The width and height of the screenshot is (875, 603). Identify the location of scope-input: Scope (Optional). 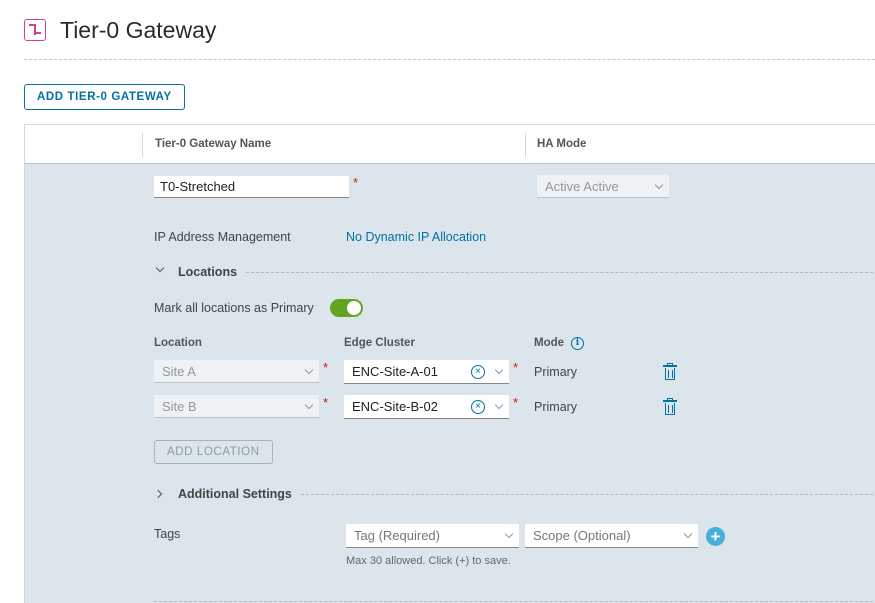
(611, 536).